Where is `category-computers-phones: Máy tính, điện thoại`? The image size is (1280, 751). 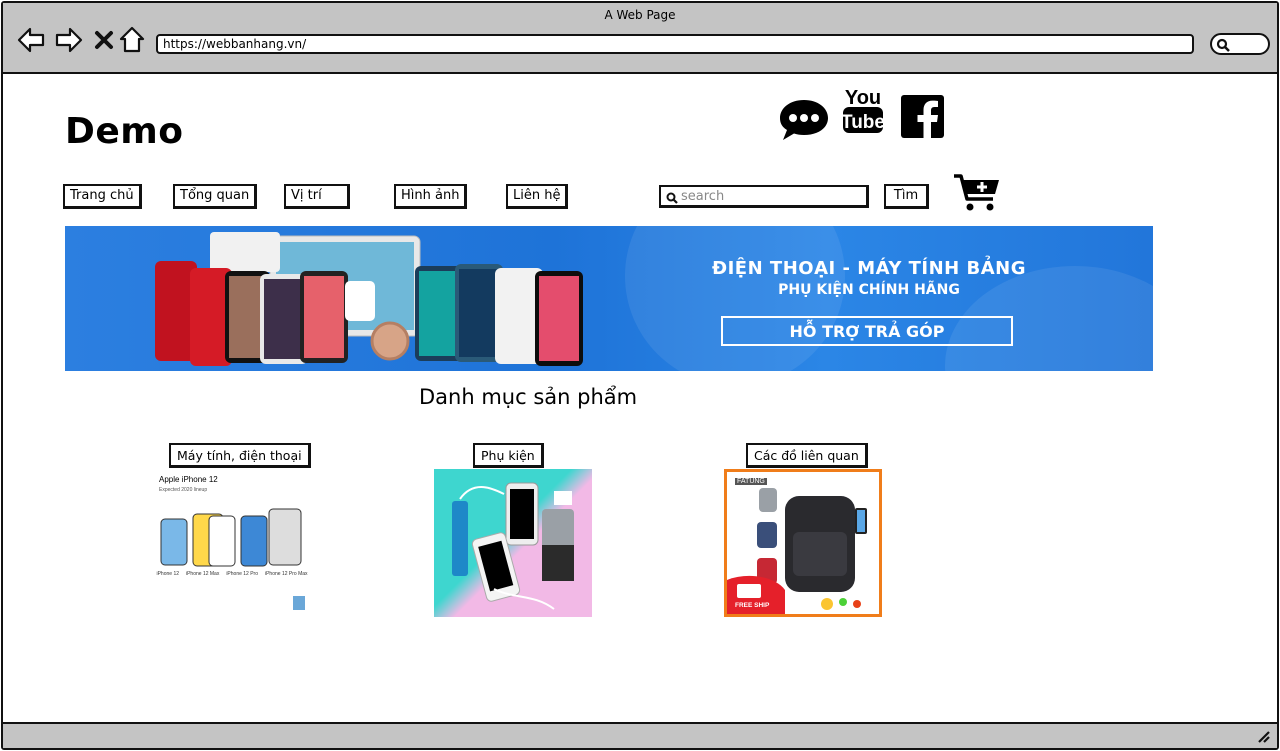 category-computers-phones: Máy tính, điện thoại is located at coordinates (240, 455).